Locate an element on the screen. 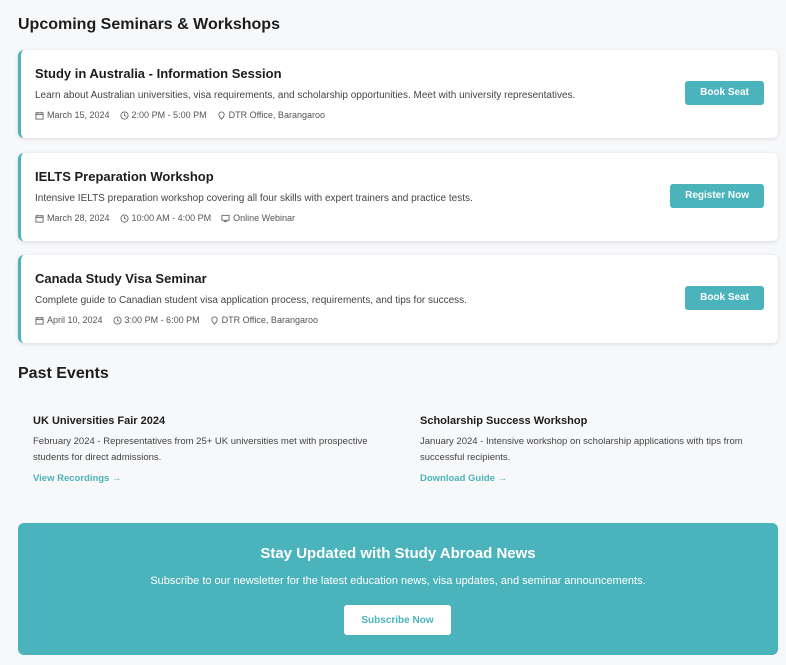 The height and width of the screenshot is (665, 786). event-time: 3:00 PM - 6:00 PM is located at coordinates (156, 320).